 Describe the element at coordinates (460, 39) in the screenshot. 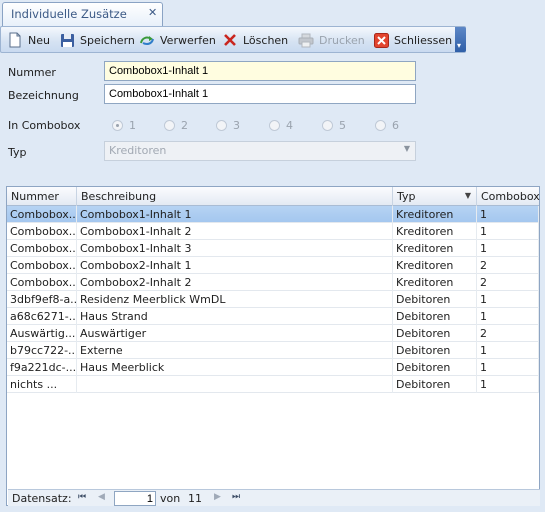

I see `toolbar-overflow-button: ▾` at that location.